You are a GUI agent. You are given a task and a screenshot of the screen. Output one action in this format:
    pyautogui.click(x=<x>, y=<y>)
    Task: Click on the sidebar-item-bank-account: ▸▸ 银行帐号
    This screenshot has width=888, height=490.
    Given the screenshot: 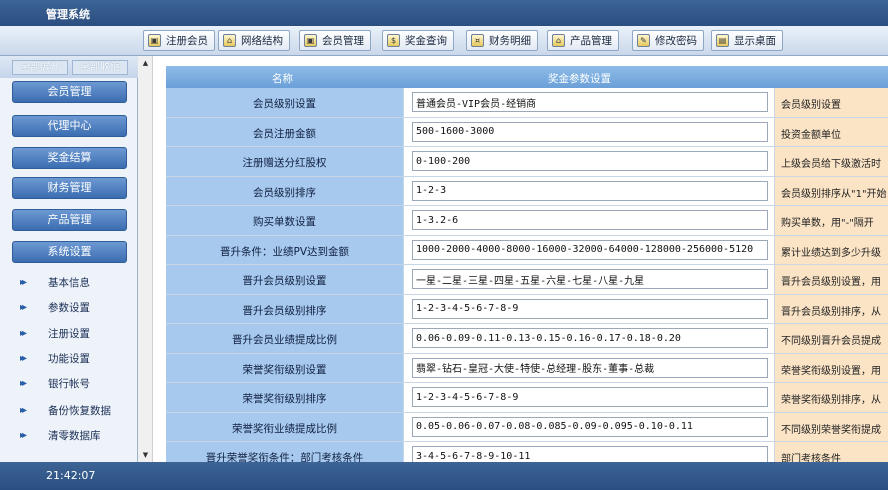 What is the action you would take?
    pyautogui.click(x=55, y=383)
    